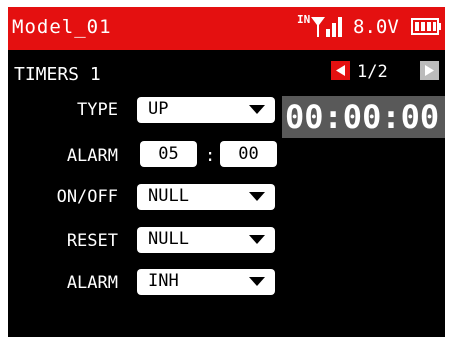 This screenshot has width=453, height=342. I want to click on alarm-minutes-field: 05, so click(168, 154).